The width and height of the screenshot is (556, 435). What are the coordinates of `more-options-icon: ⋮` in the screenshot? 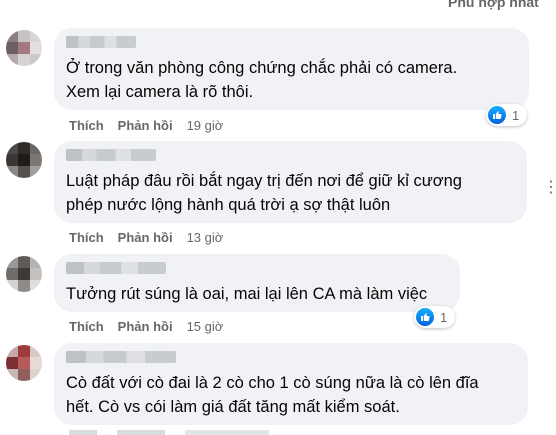 It's located at (549, 187).